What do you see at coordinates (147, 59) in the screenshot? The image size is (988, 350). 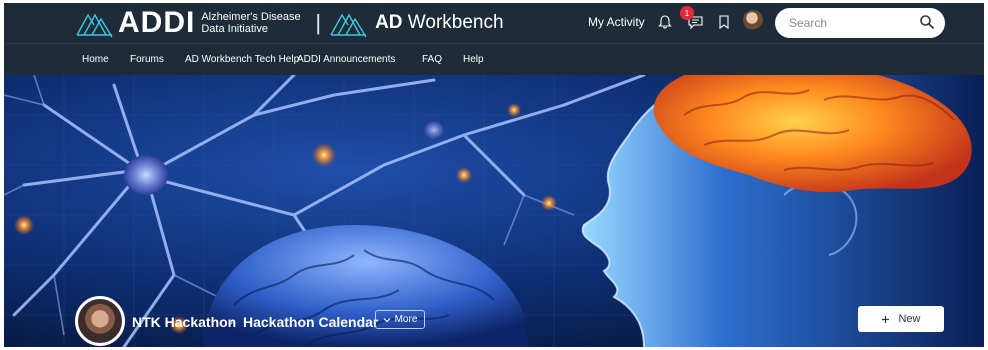 I see `nav-forums: Forums` at bounding box center [147, 59].